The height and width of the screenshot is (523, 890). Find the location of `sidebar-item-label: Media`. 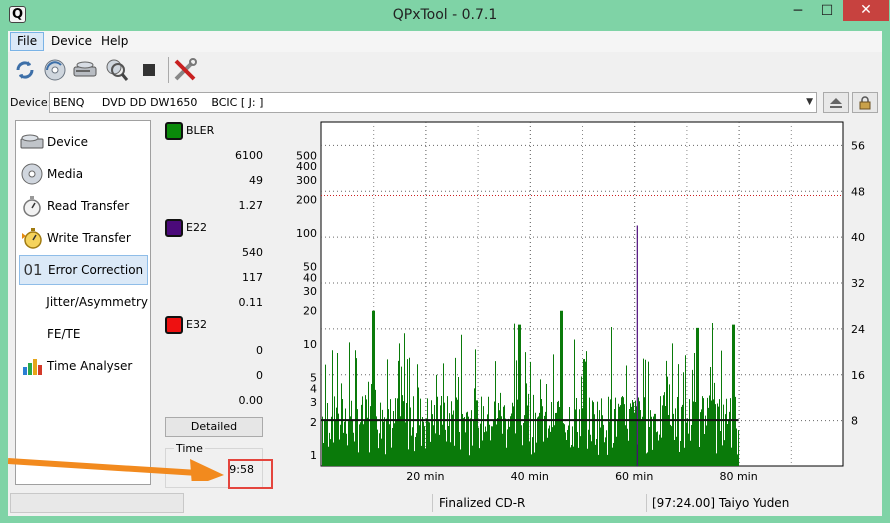

sidebar-item-label: Media is located at coordinates (65, 174).